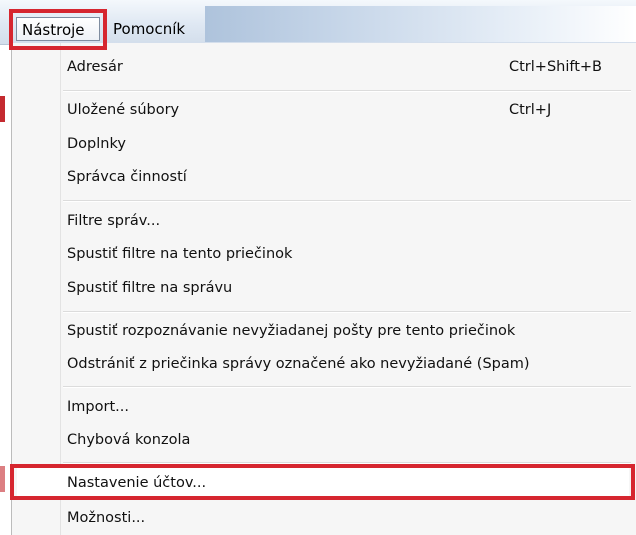 The image size is (636, 535). Describe the element at coordinates (58, 29) in the screenshot. I see `menu-tools: Nástroje` at that location.